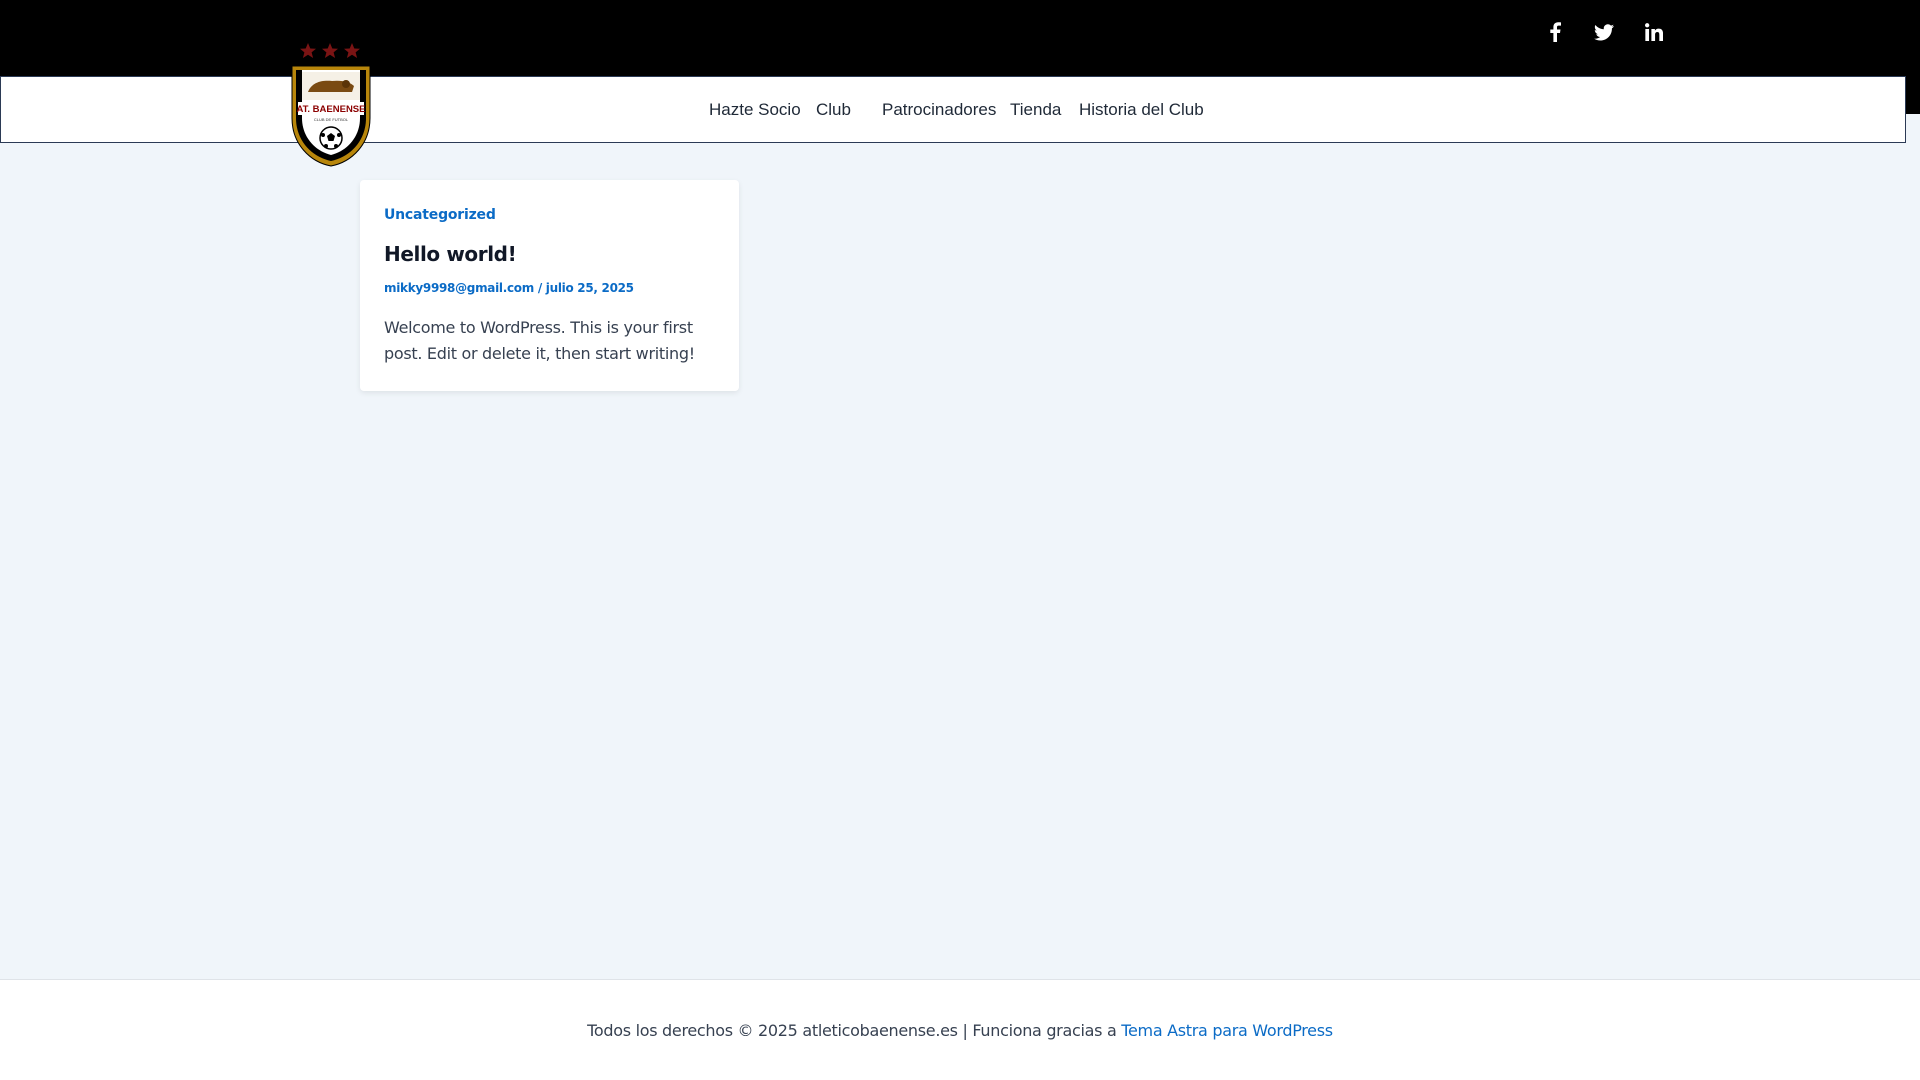 The height and width of the screenshot is (1080, 1920). Describe the element at coordinates (450, 254) in the screenshot. I see `post-title-link: Hello world!` at that location.